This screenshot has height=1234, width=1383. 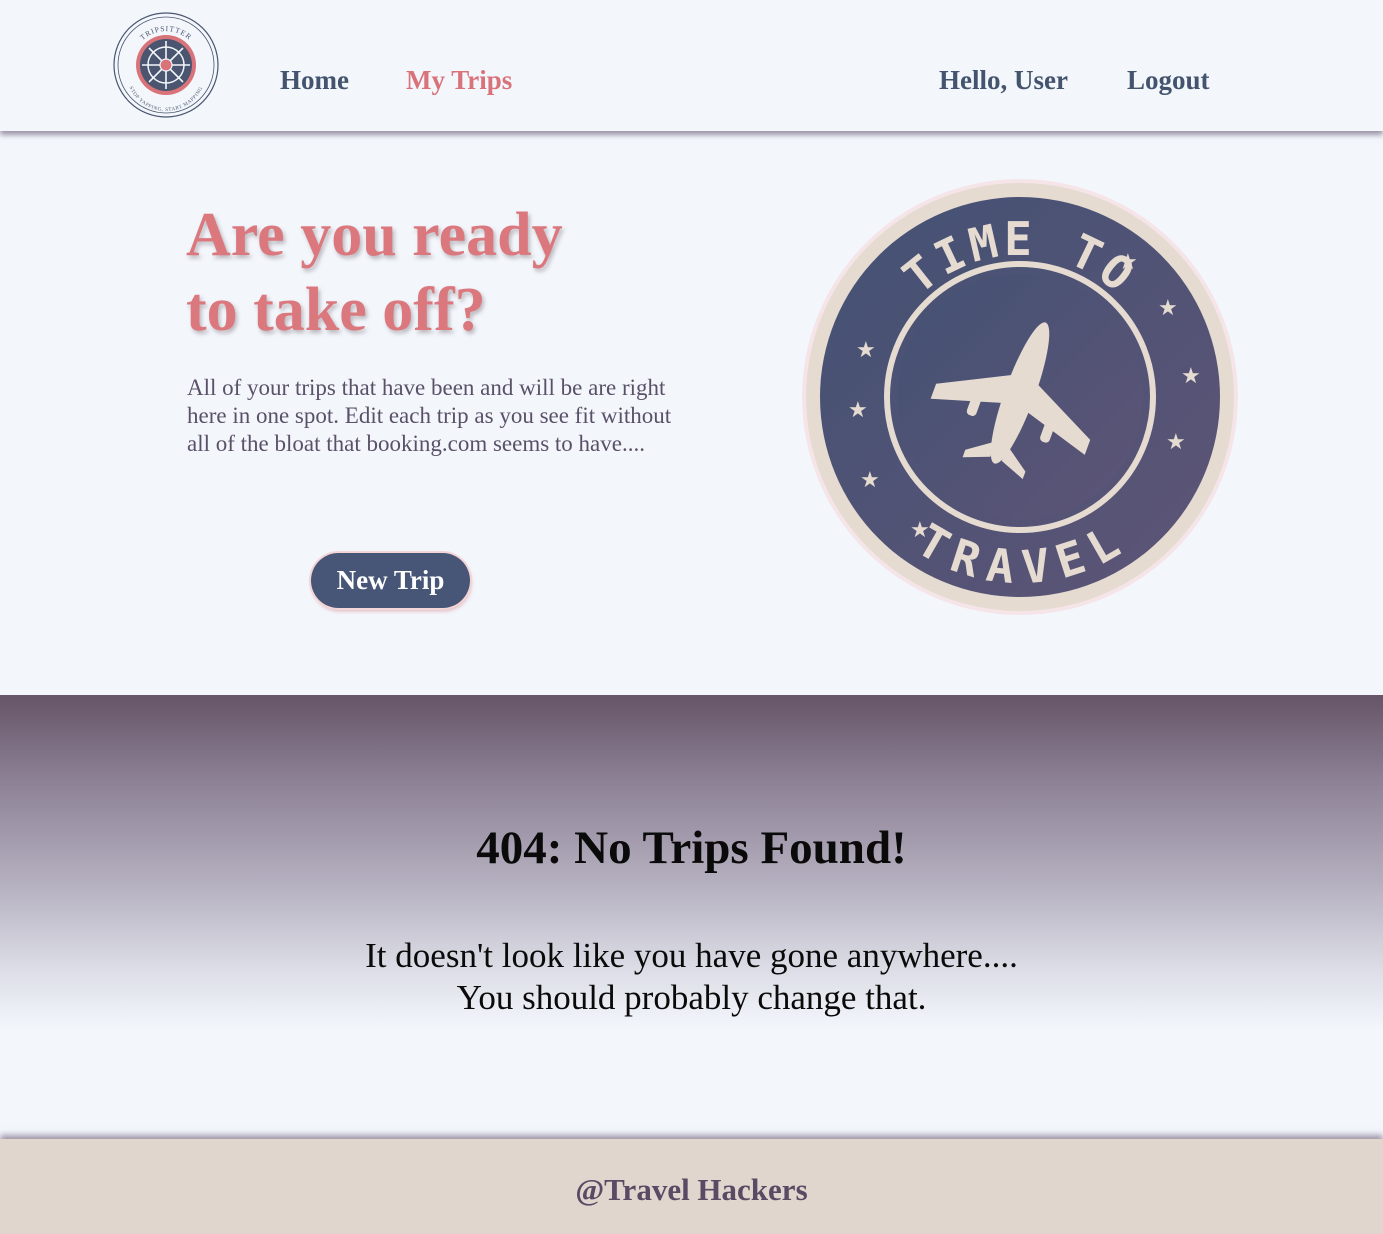 What do you see at coordinates (166, 65) in the screenshot?
I see `tripsitter-logo: TRIPSITTER STOP YAPPING, START MAPPING` at bounding box center [166, 65].